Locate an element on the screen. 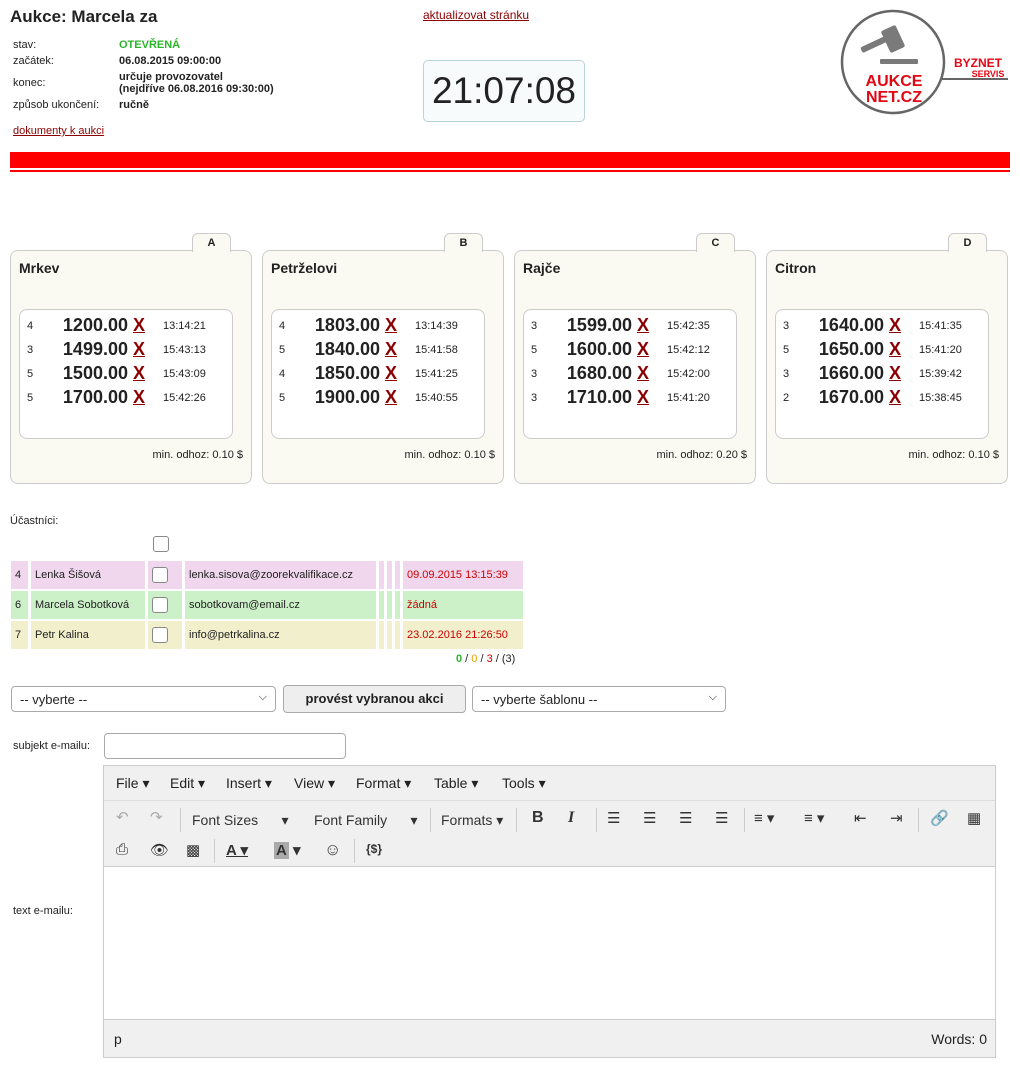 This screenshot has height=1070, width=1020. bid-amount: 1650.00 is located at coordinates (845, 349).